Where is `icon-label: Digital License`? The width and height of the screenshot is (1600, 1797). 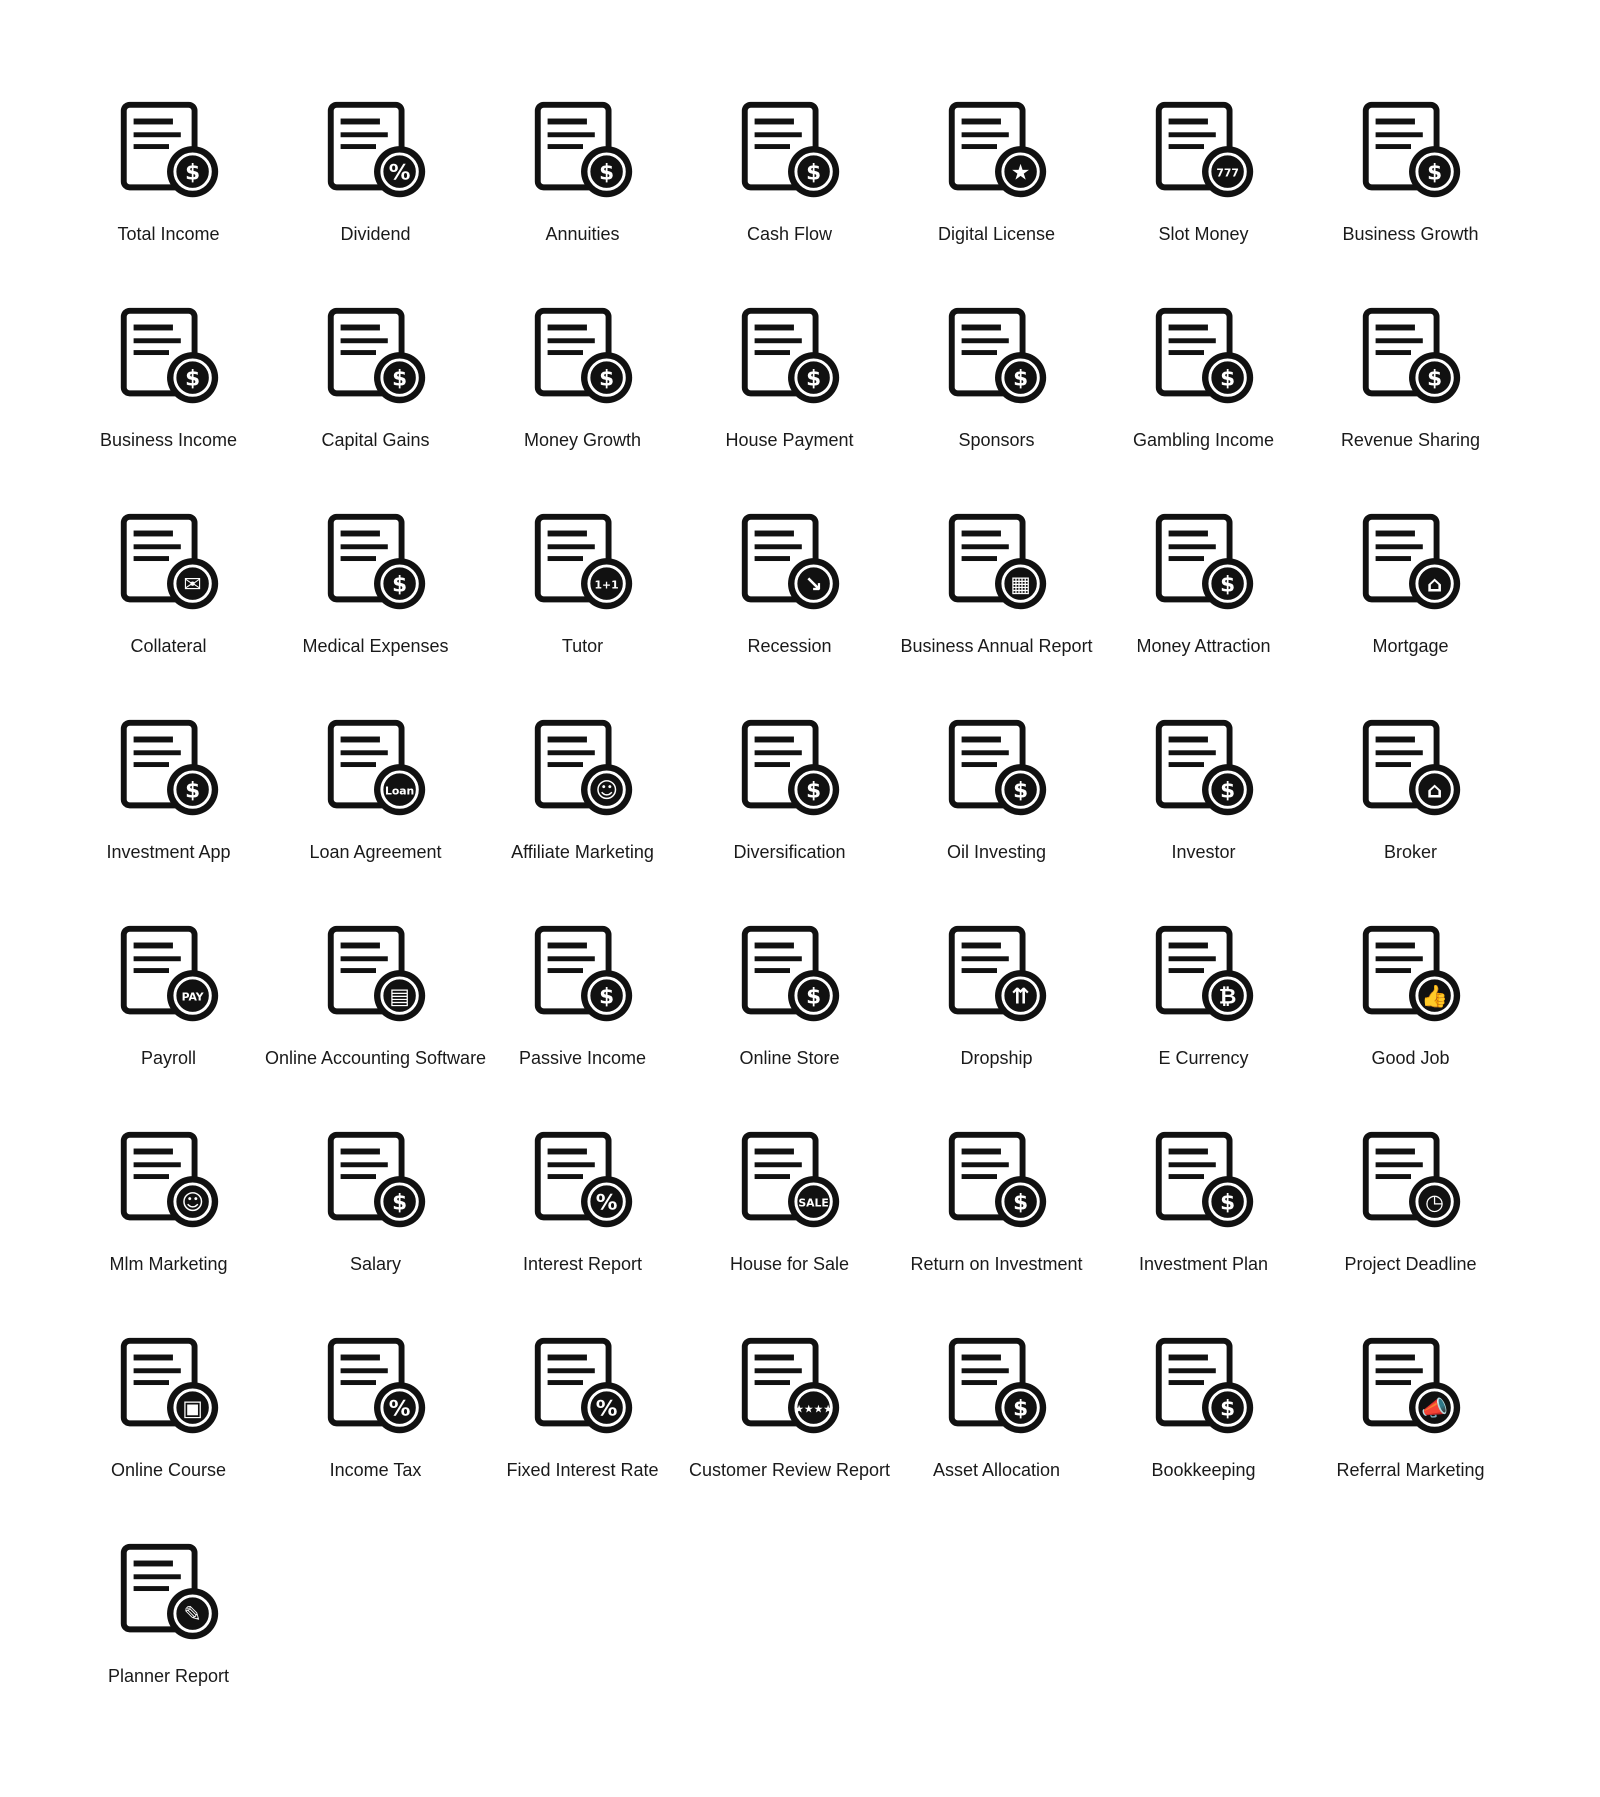 icon-label: Digital License is located at coordinates (996, 234).